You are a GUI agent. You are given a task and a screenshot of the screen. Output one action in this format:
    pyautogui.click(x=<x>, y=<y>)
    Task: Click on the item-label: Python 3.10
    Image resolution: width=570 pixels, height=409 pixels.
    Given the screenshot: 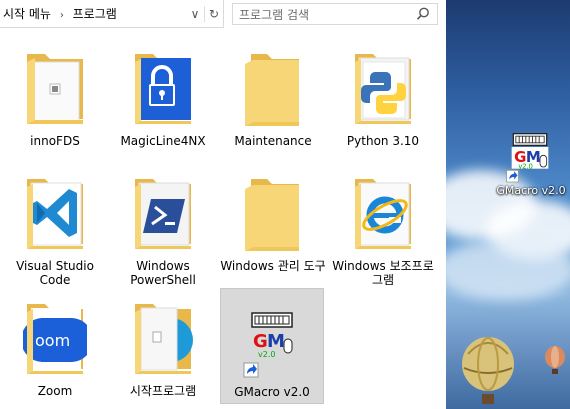 What is the action you would take?
    pyautogui.click(x=383, y=141)
    